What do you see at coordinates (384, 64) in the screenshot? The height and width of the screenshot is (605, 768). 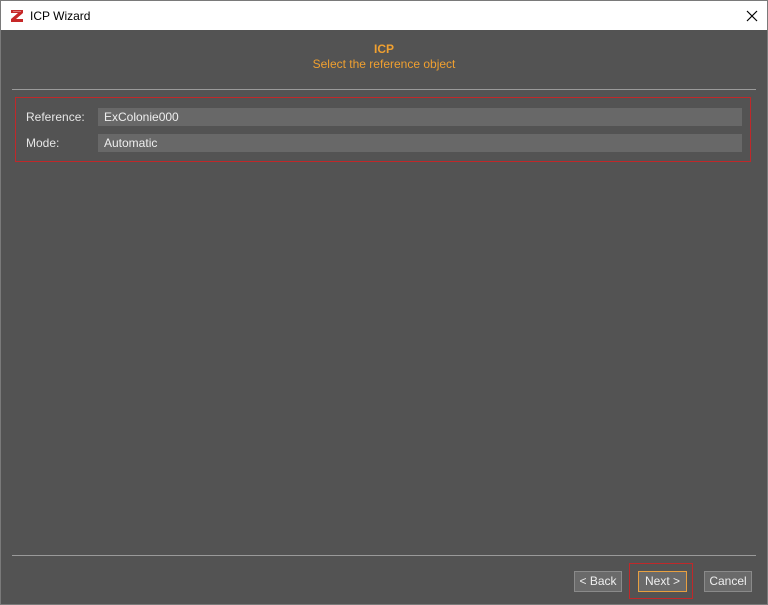 I see `wizard-subtitle: Select the reference object` at bounding box center [384, 64].